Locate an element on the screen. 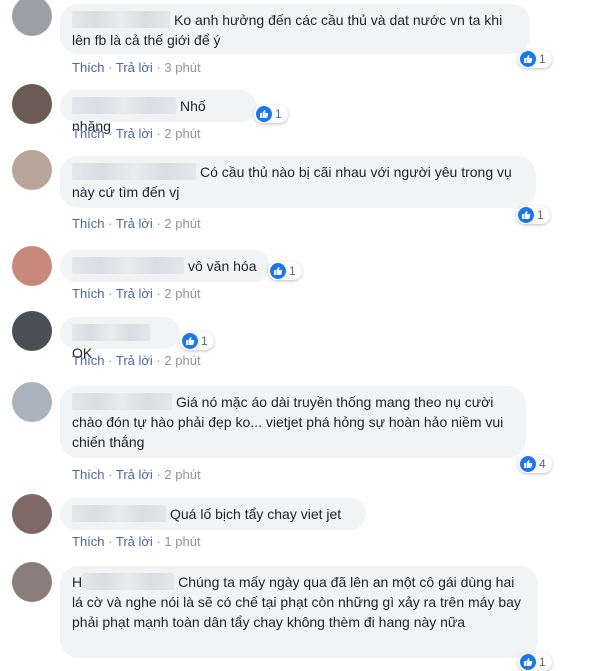 The width and height of the screenshot is (600, 671). comment-bubble: Quá lố bịch tẩy chay viet jet is located at coordinates (213, 514).